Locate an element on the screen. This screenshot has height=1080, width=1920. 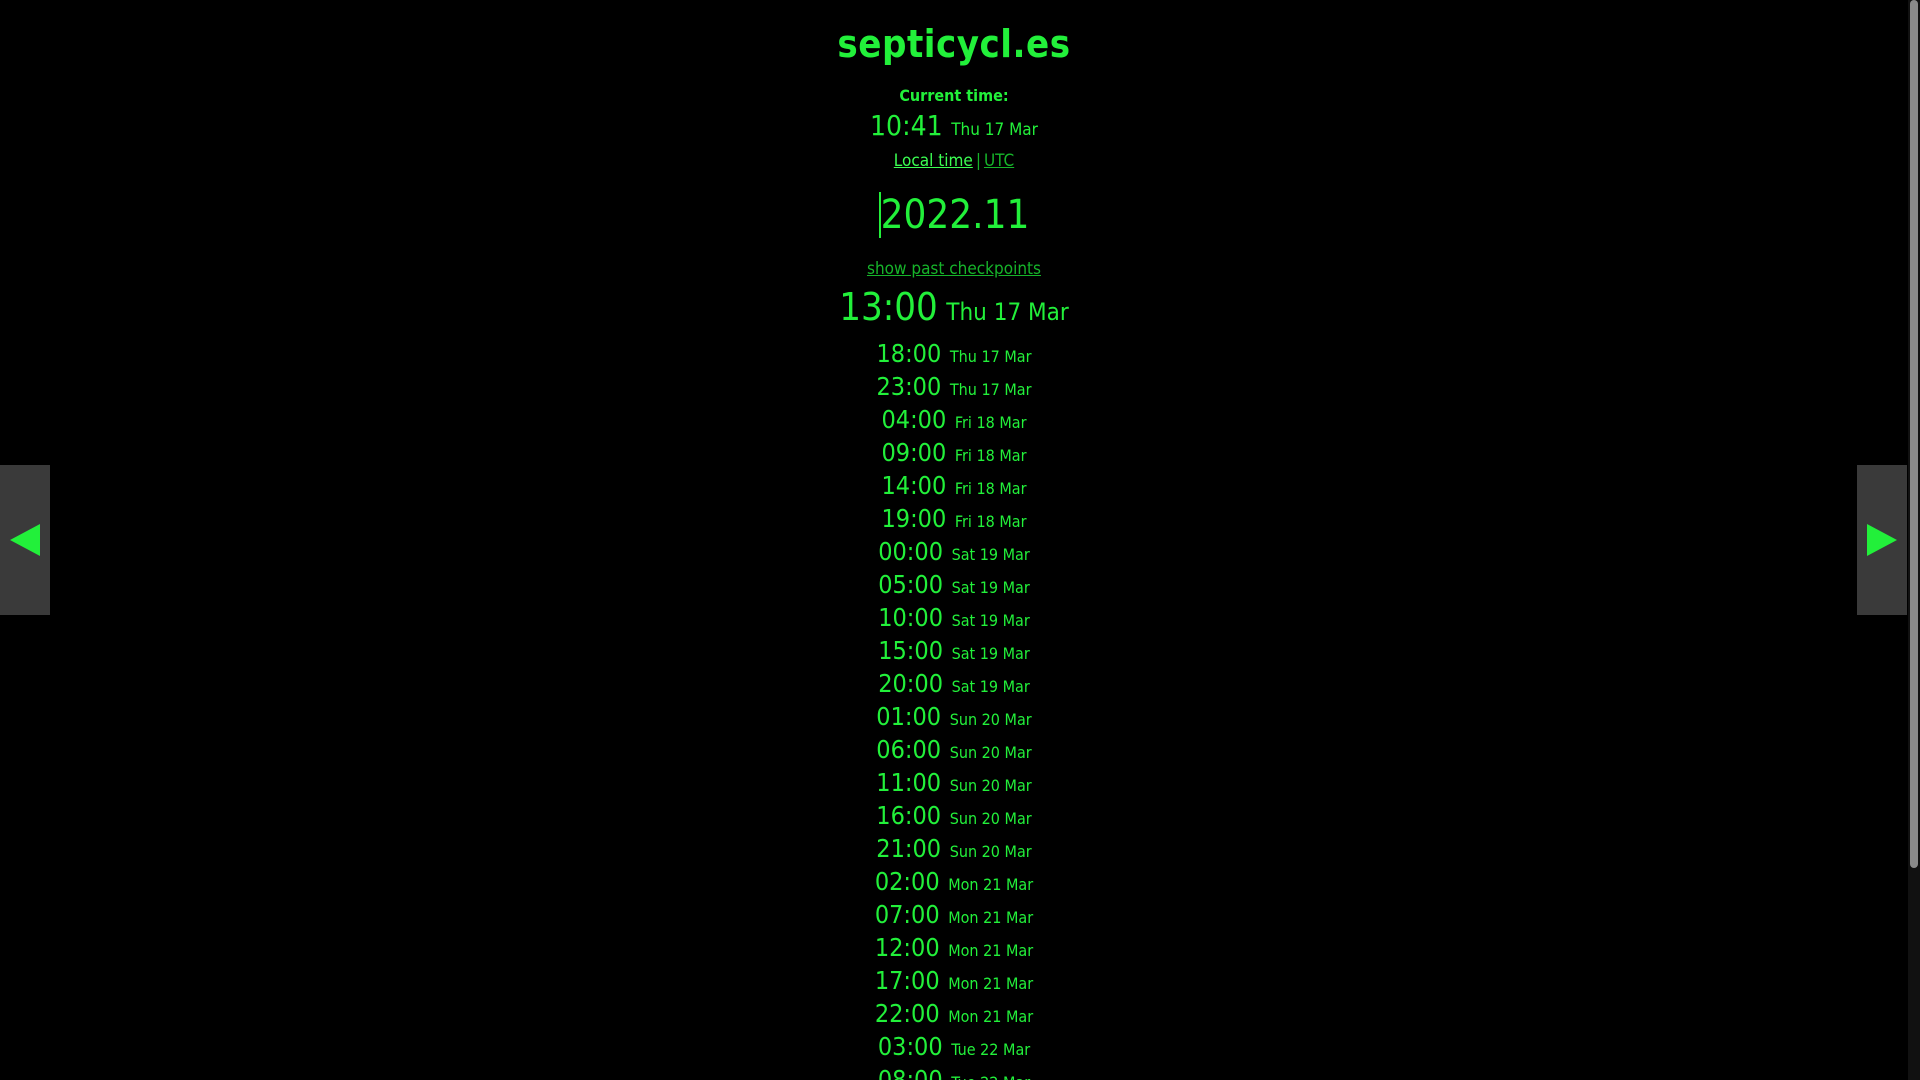
current-time-row: 10:41 Thu 17 Mar is located at coordinates (954, 128).